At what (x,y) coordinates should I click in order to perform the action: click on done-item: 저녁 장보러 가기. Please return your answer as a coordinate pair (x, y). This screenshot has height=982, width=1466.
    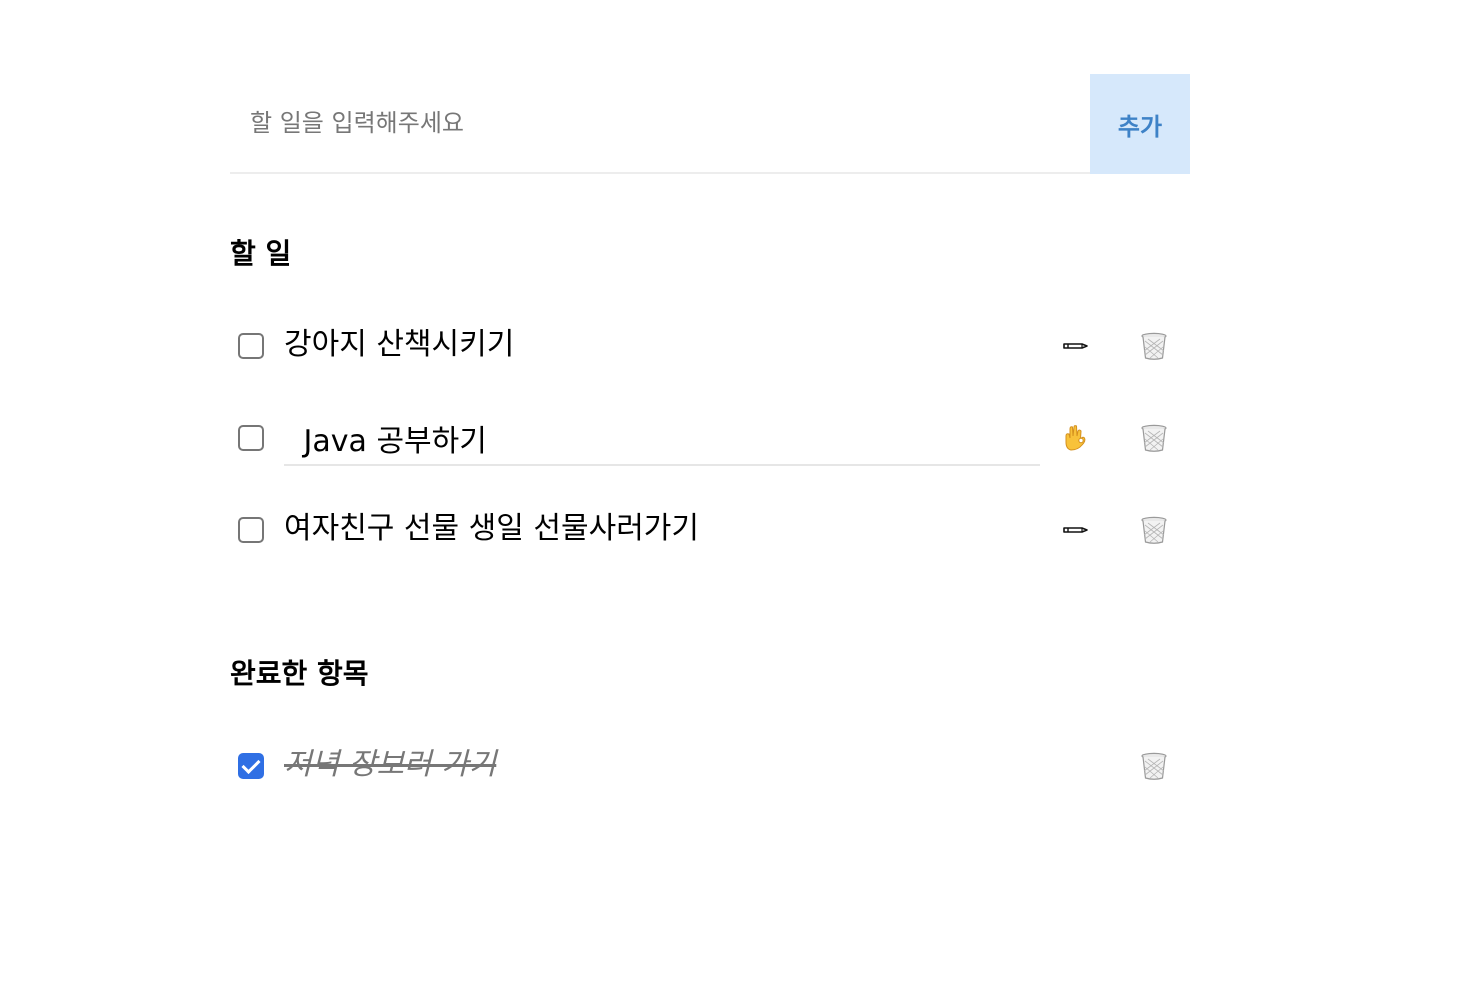
    Looking at the image, I should click on (710, 766).